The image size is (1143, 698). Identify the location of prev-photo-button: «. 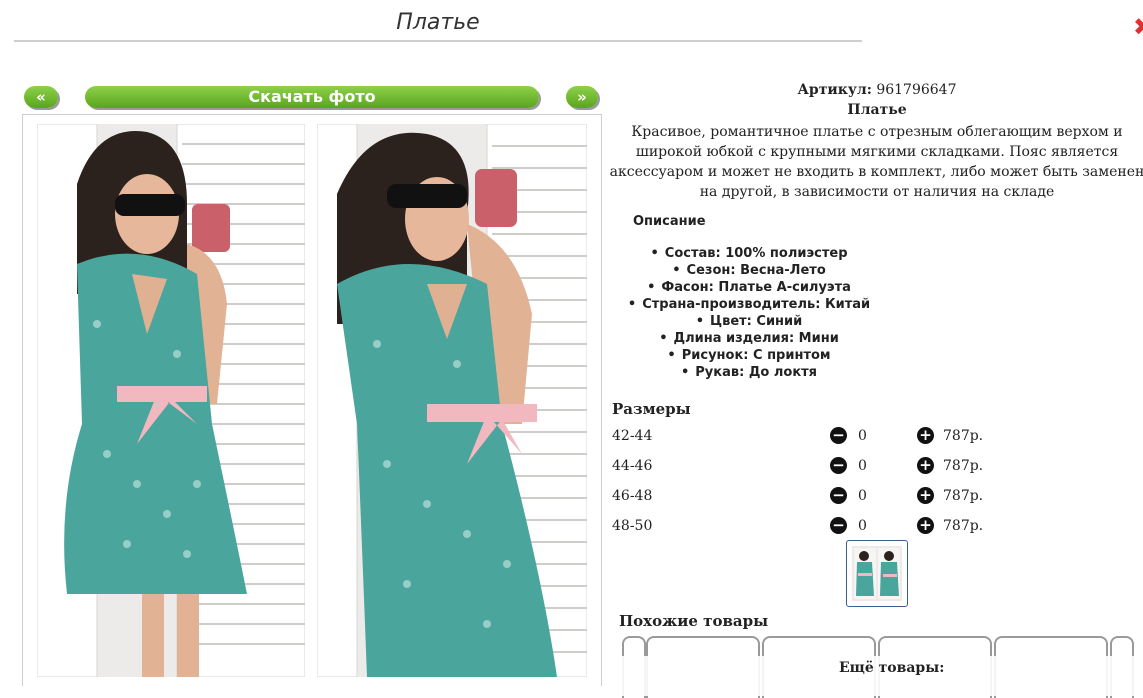
(41, 97).